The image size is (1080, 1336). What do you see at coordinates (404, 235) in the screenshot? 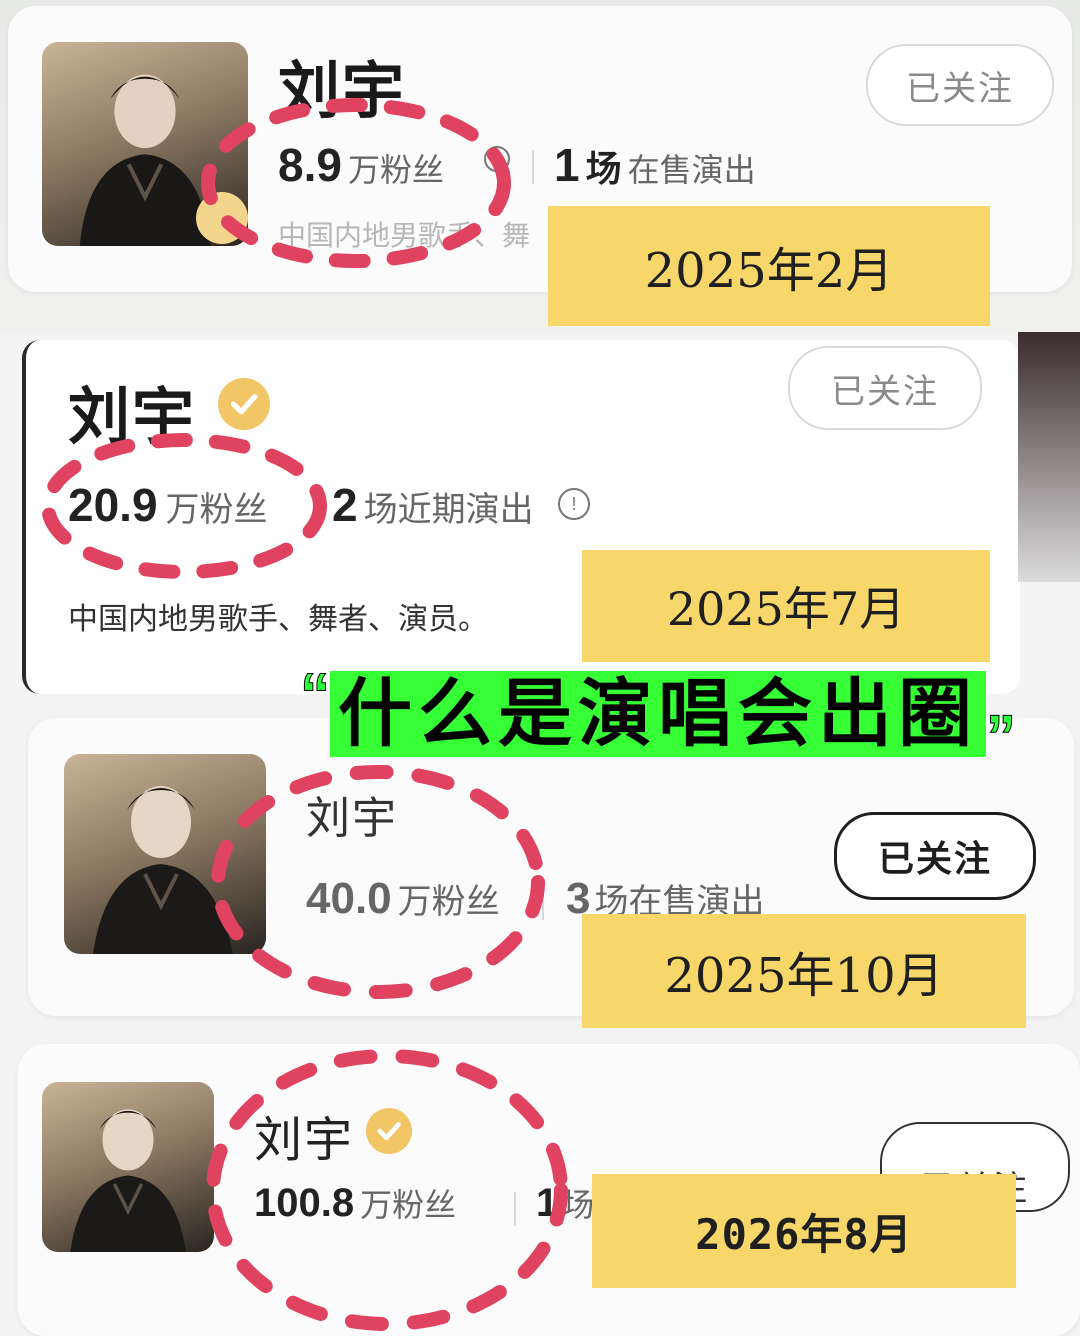
I see `artist-description: 中国内地男歌手、舞` at bounding box center [404, 235].